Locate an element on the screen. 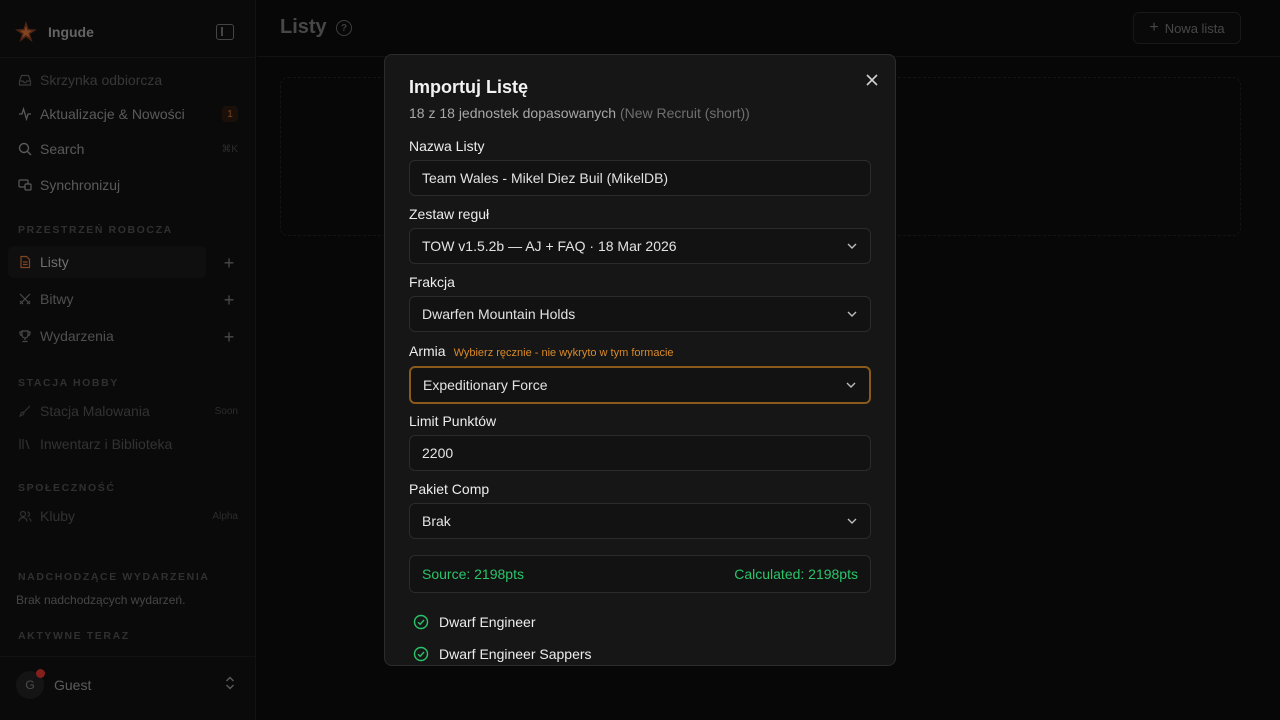  ruleset-select: TOW v1.5.2b — AJ + FAQ · 18 Mar 2026 is located at coordinates (640, 246).